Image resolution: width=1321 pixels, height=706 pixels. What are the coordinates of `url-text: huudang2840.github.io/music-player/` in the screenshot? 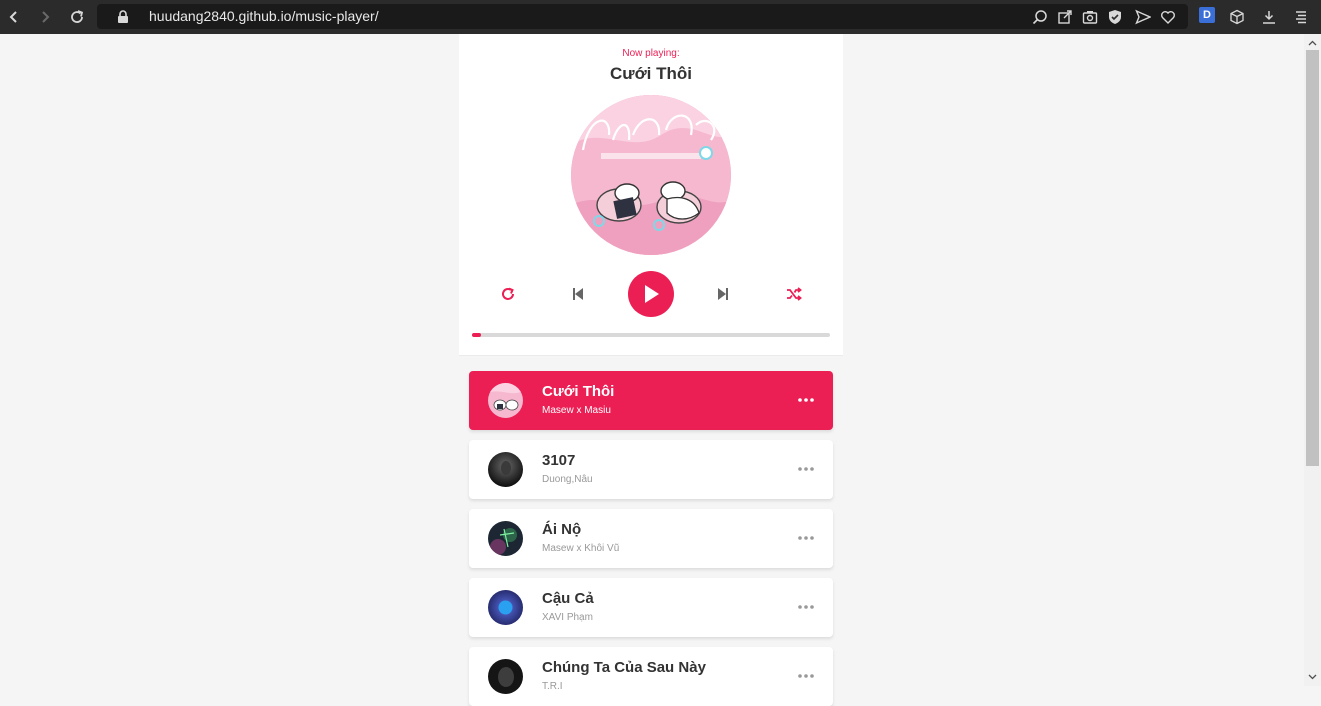 It's located at (264, 16).